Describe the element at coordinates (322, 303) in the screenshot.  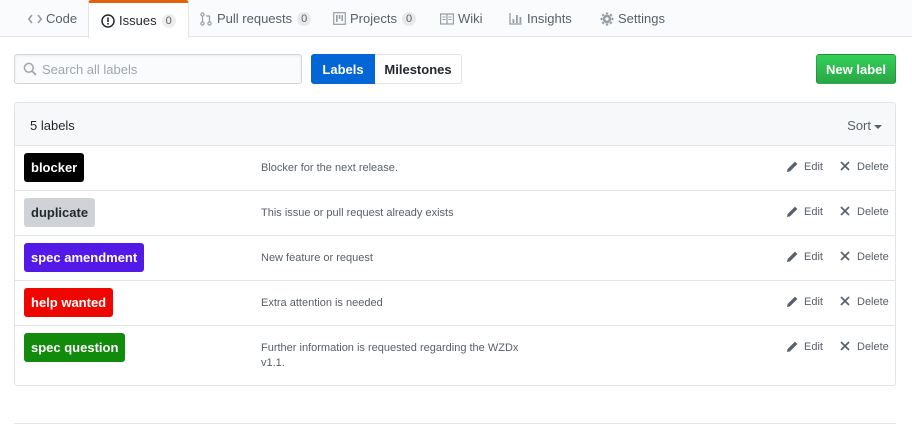
I see `label-description: Extra attention is needed` at that location.